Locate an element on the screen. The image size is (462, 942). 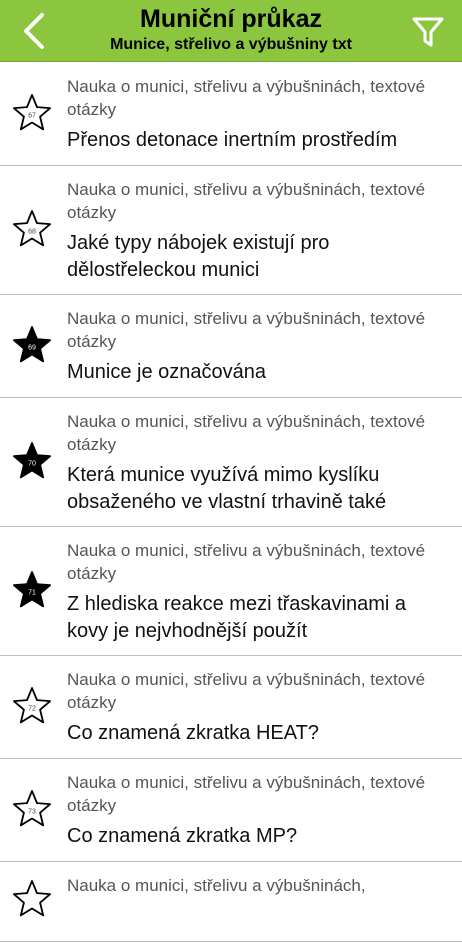
star-filled-icon: 71 is located at coordinates (32, 590).